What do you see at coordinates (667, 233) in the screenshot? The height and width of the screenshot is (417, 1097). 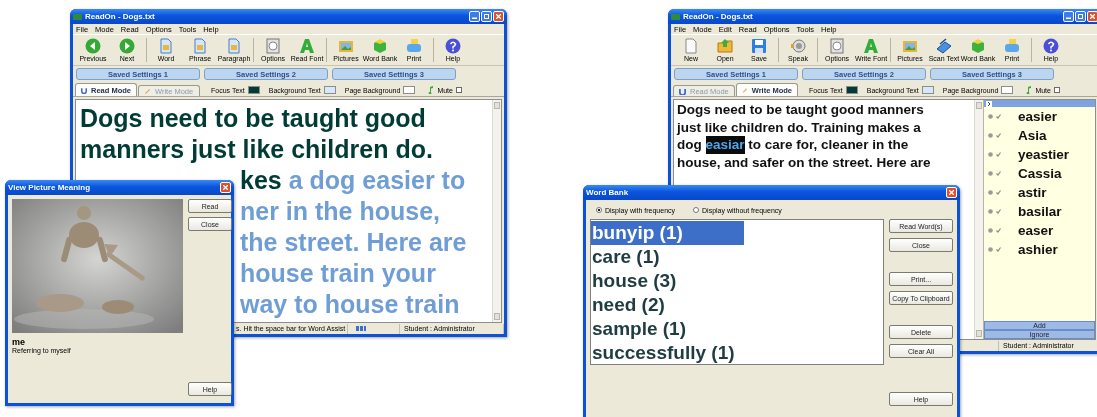 I see `word-list-item: bunyip (1)` at bounding box center [667, 233].